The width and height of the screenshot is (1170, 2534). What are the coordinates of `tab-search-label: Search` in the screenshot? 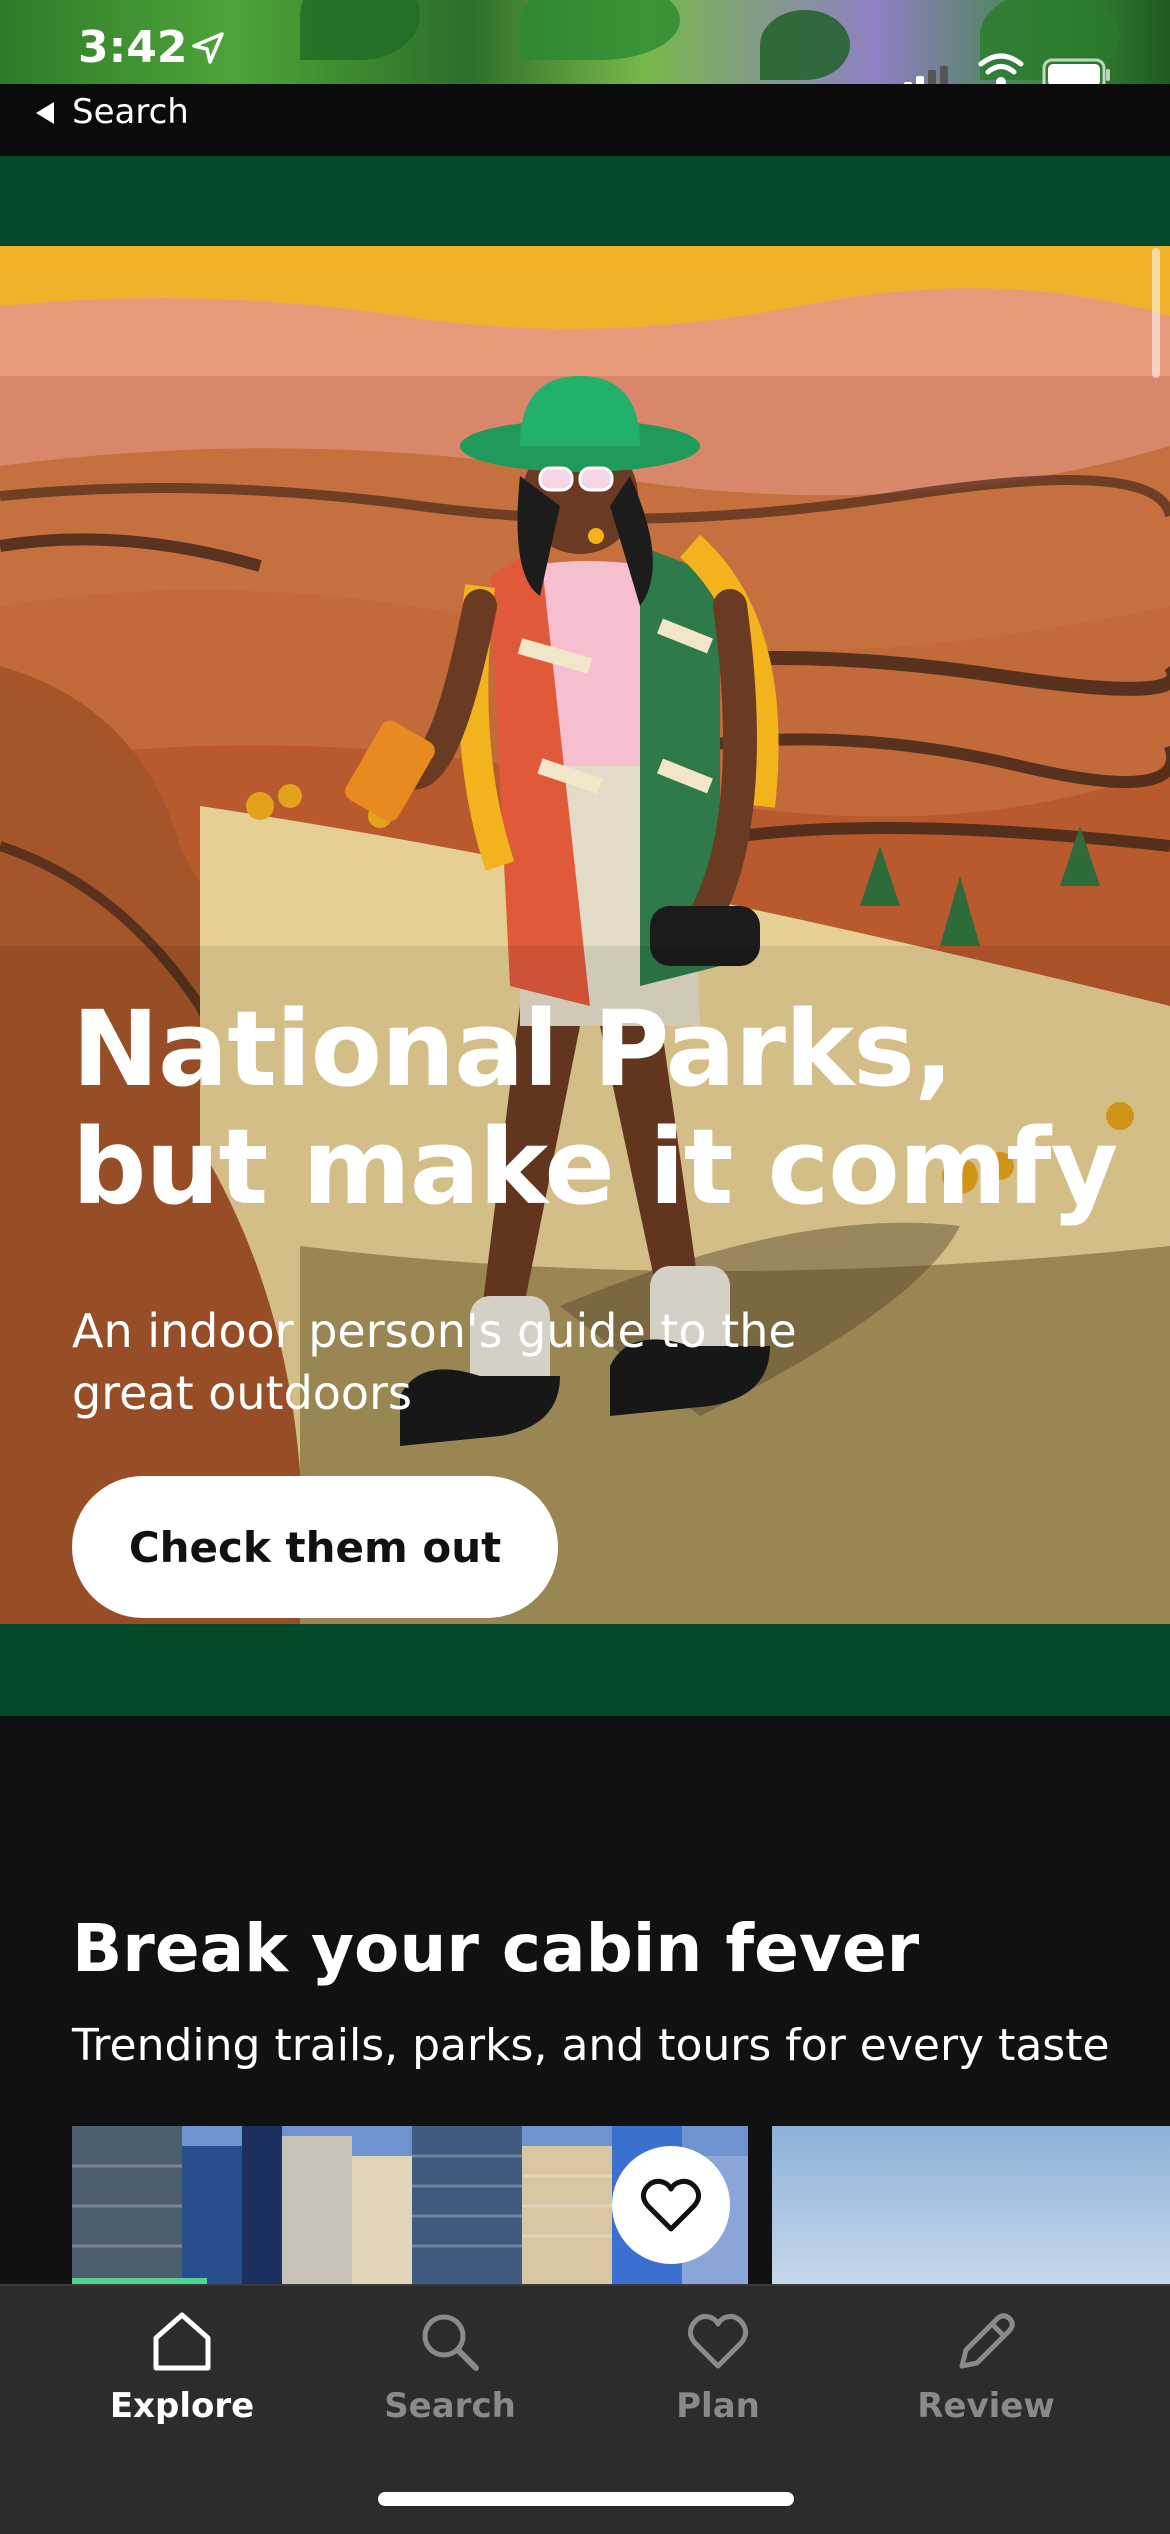 It's located at (450, 2406).